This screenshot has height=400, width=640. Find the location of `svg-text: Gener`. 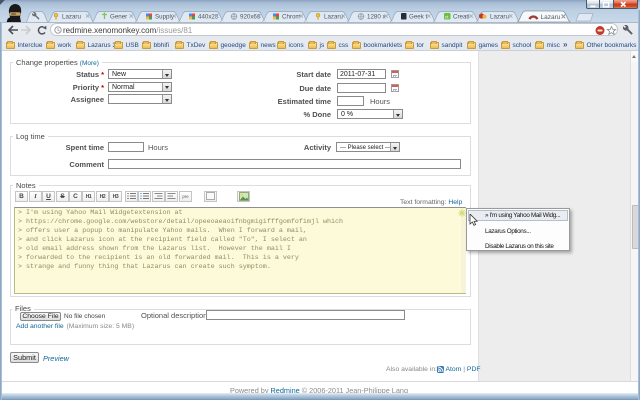

svg-text: Gener is located at coordinates (118, 17).